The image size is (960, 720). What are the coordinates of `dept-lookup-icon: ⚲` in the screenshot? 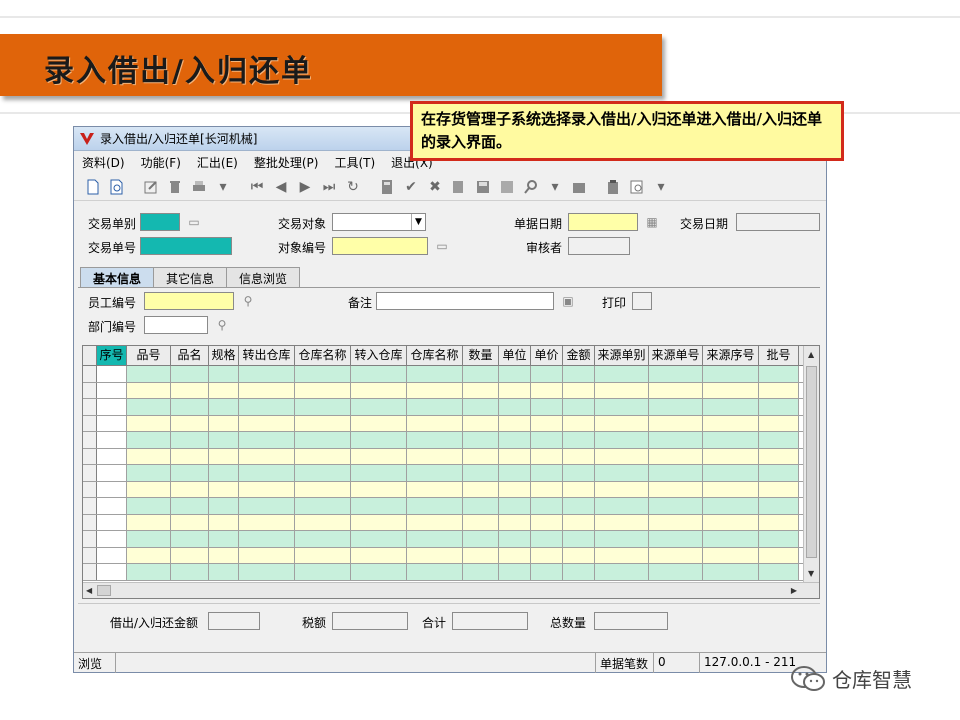 It's located at (222, 325).